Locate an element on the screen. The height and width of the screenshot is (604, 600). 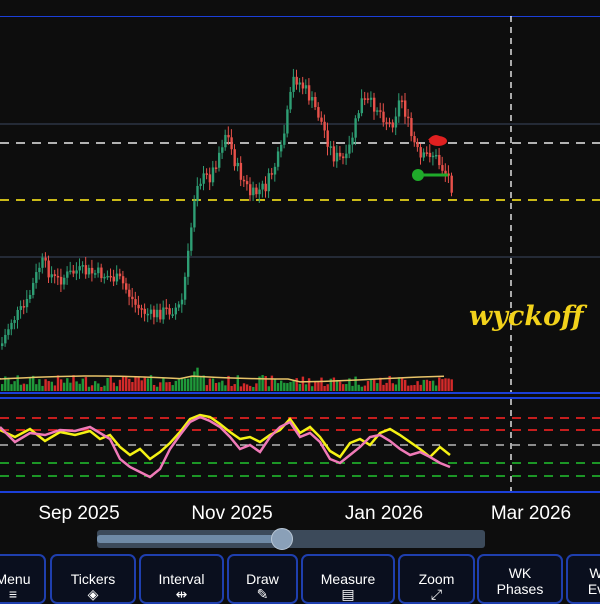
draw-button: Draw ✎ is located at coordinates (262, 579).